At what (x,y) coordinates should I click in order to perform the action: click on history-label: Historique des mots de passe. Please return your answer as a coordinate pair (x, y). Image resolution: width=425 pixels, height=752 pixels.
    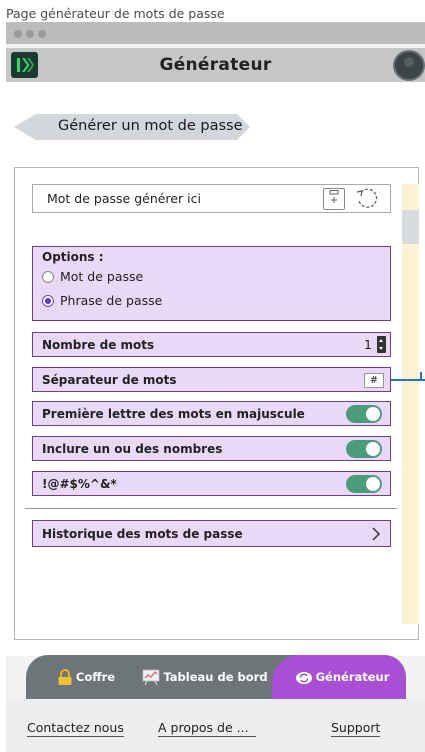
    Looking at the image, I should click on (142, 534).